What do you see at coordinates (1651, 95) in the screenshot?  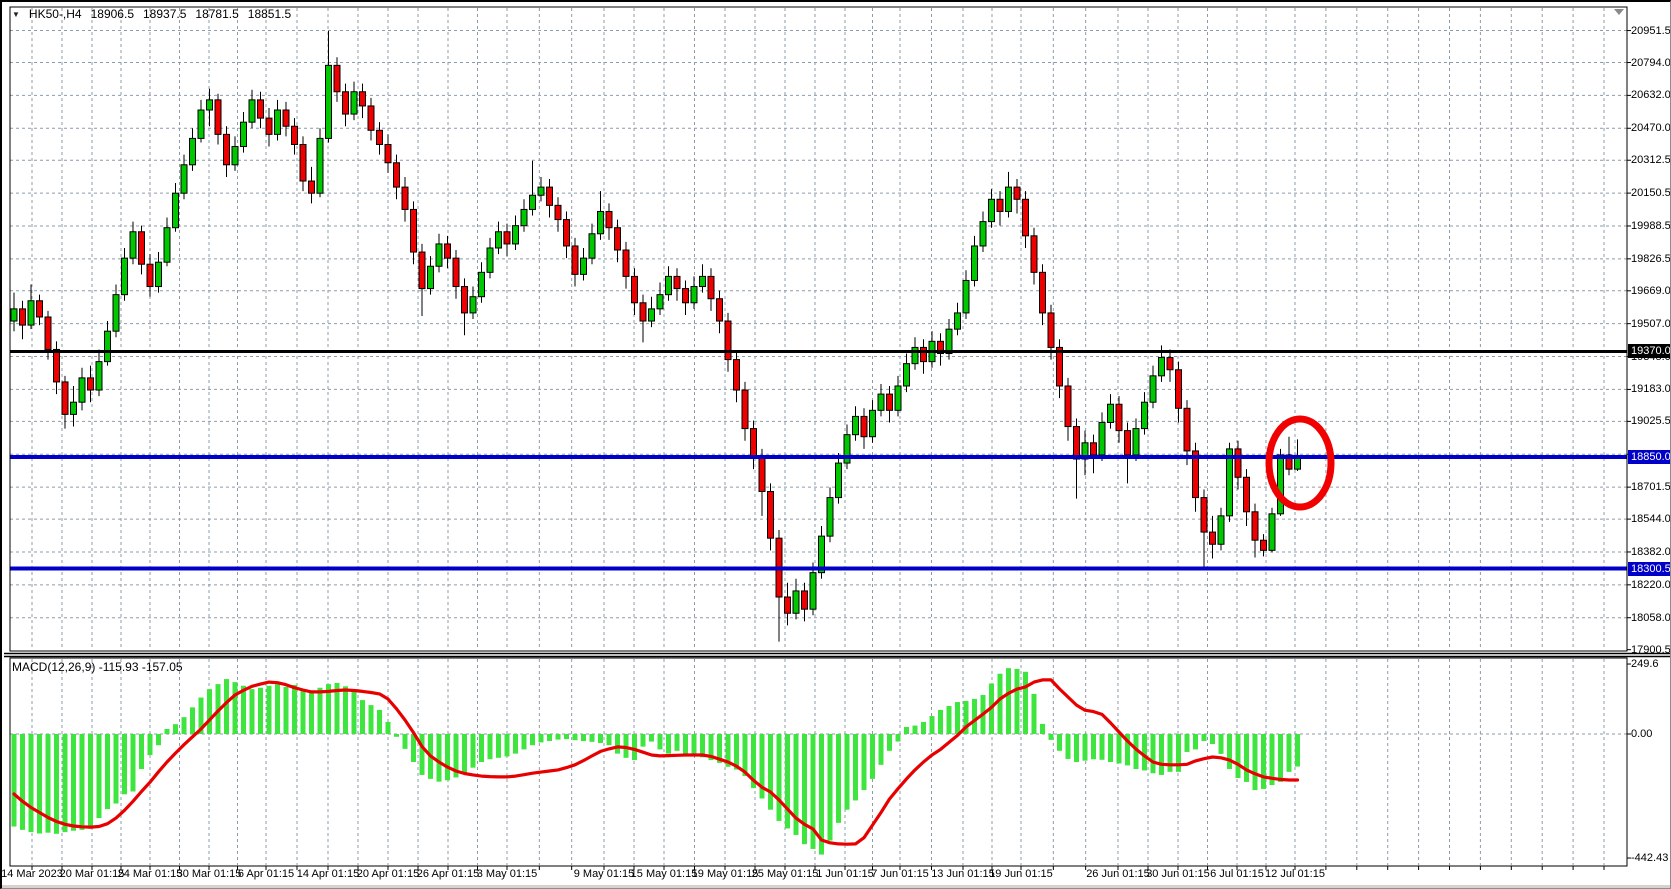 I see `price-tick-label: 20632.0` at bounding box center [1651, 95].